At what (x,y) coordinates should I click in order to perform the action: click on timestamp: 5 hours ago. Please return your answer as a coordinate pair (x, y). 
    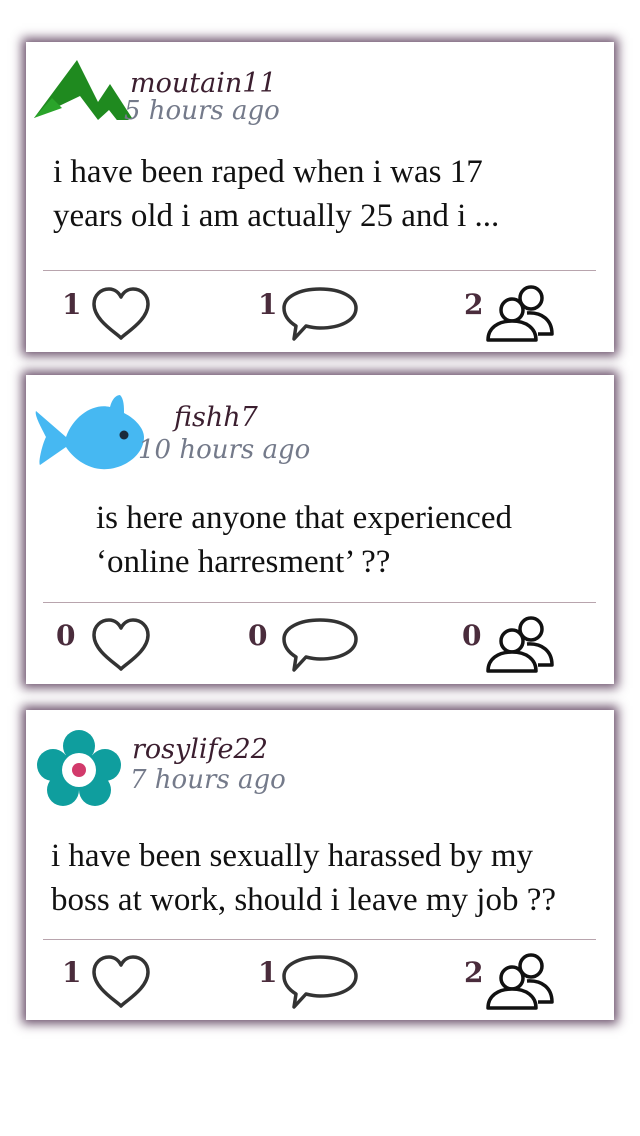
    Looking at the image, I should click on (202, 111).